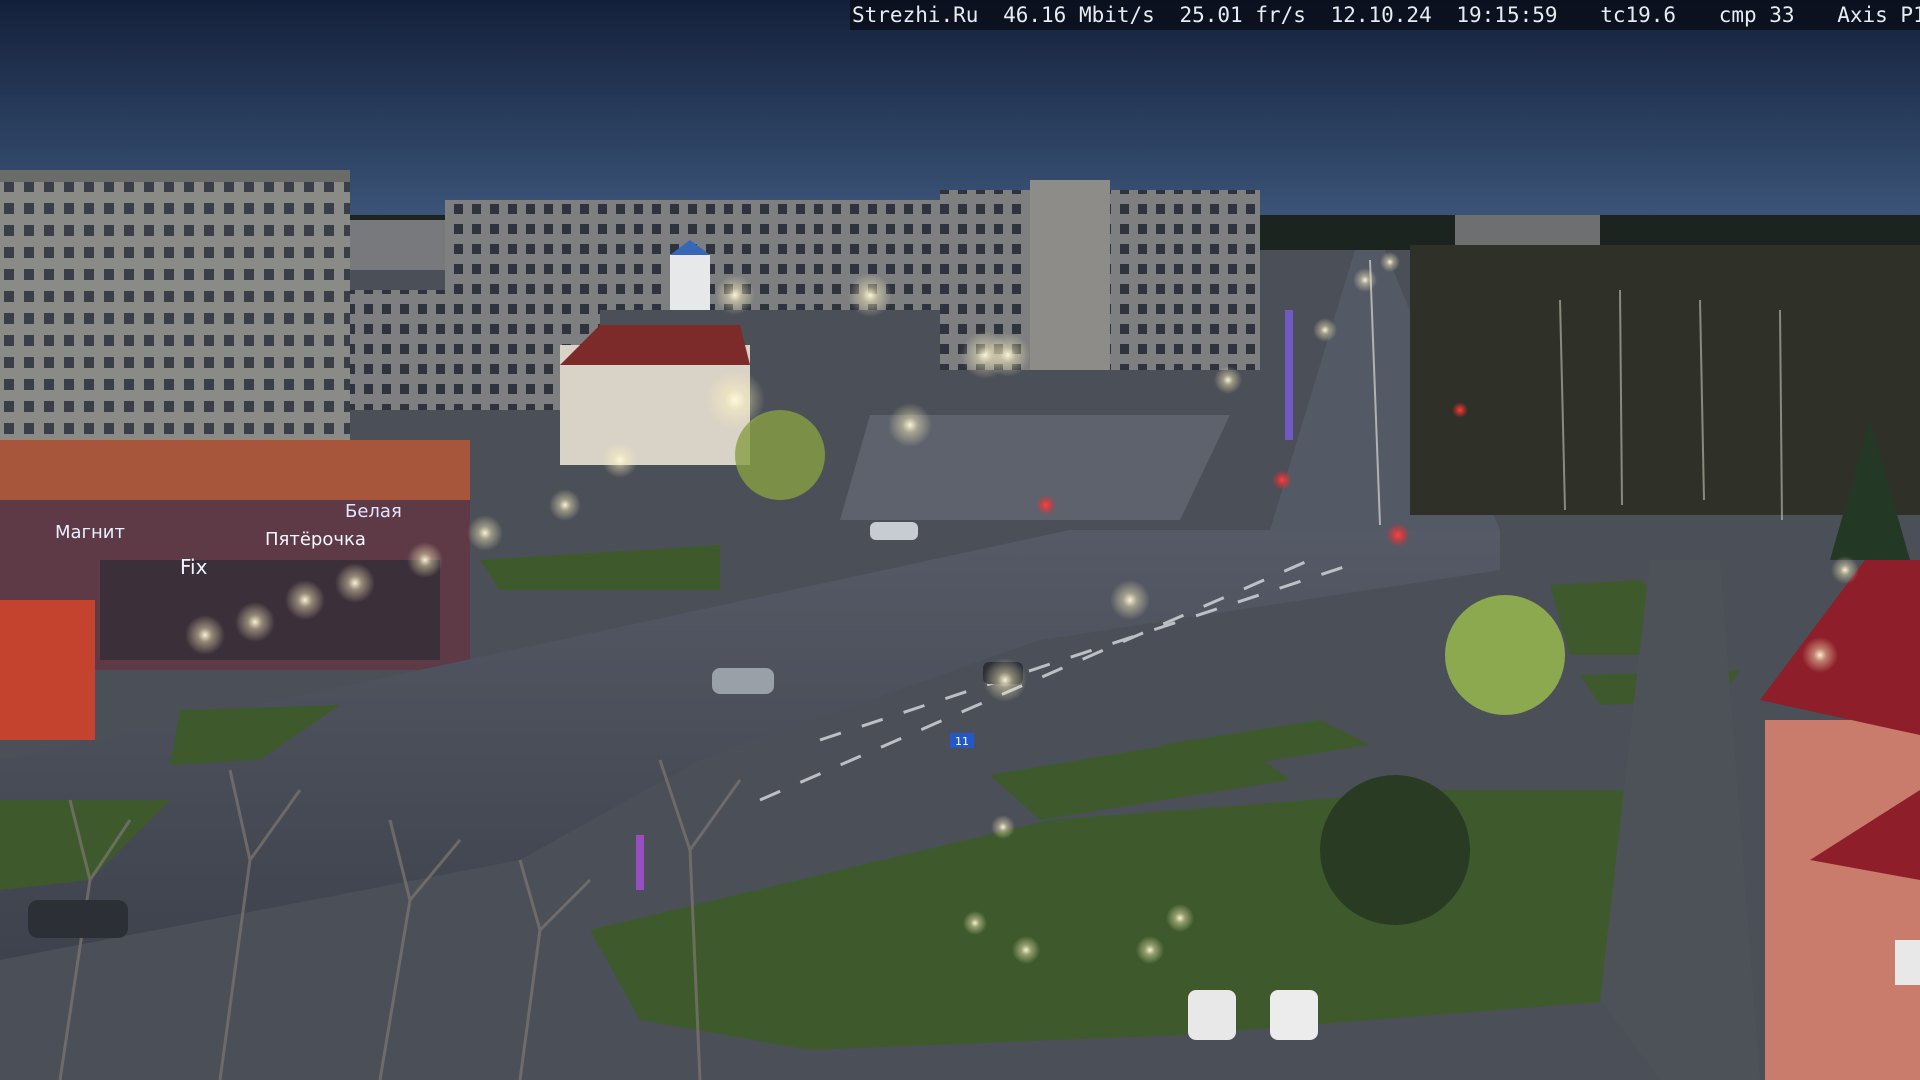  What do you see at coordinates (1507, 15) in the screenshot?
I see `overlay-time: 19:15:59` at bounding box center [1507, 15].